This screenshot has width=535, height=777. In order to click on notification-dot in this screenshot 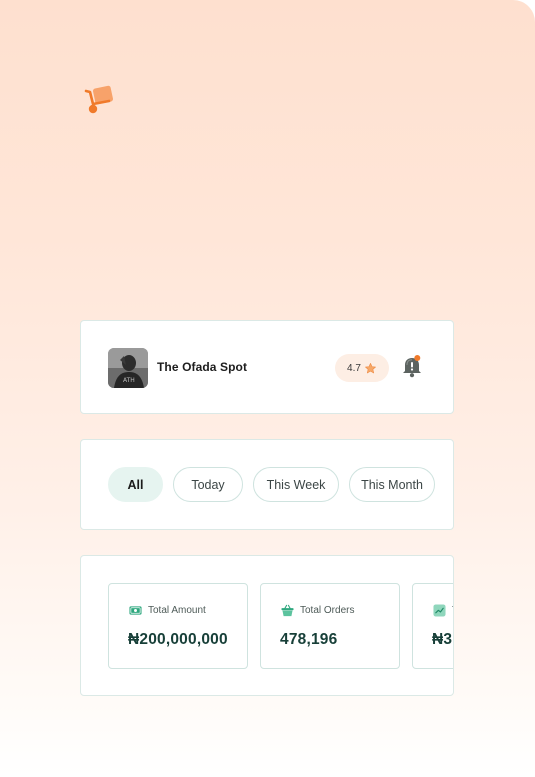, I will do `click(417, 358)`.